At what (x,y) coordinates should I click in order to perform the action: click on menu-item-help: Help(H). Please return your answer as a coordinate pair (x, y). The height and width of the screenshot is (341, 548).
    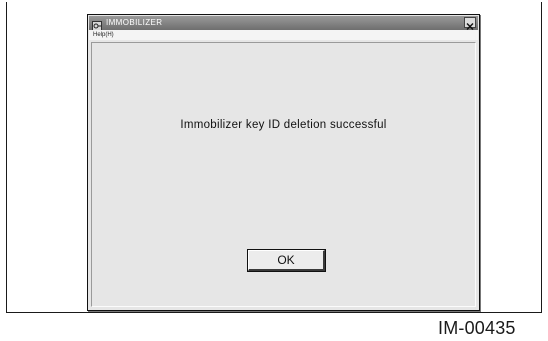
    Looking at the image, I should click on (103, 35).